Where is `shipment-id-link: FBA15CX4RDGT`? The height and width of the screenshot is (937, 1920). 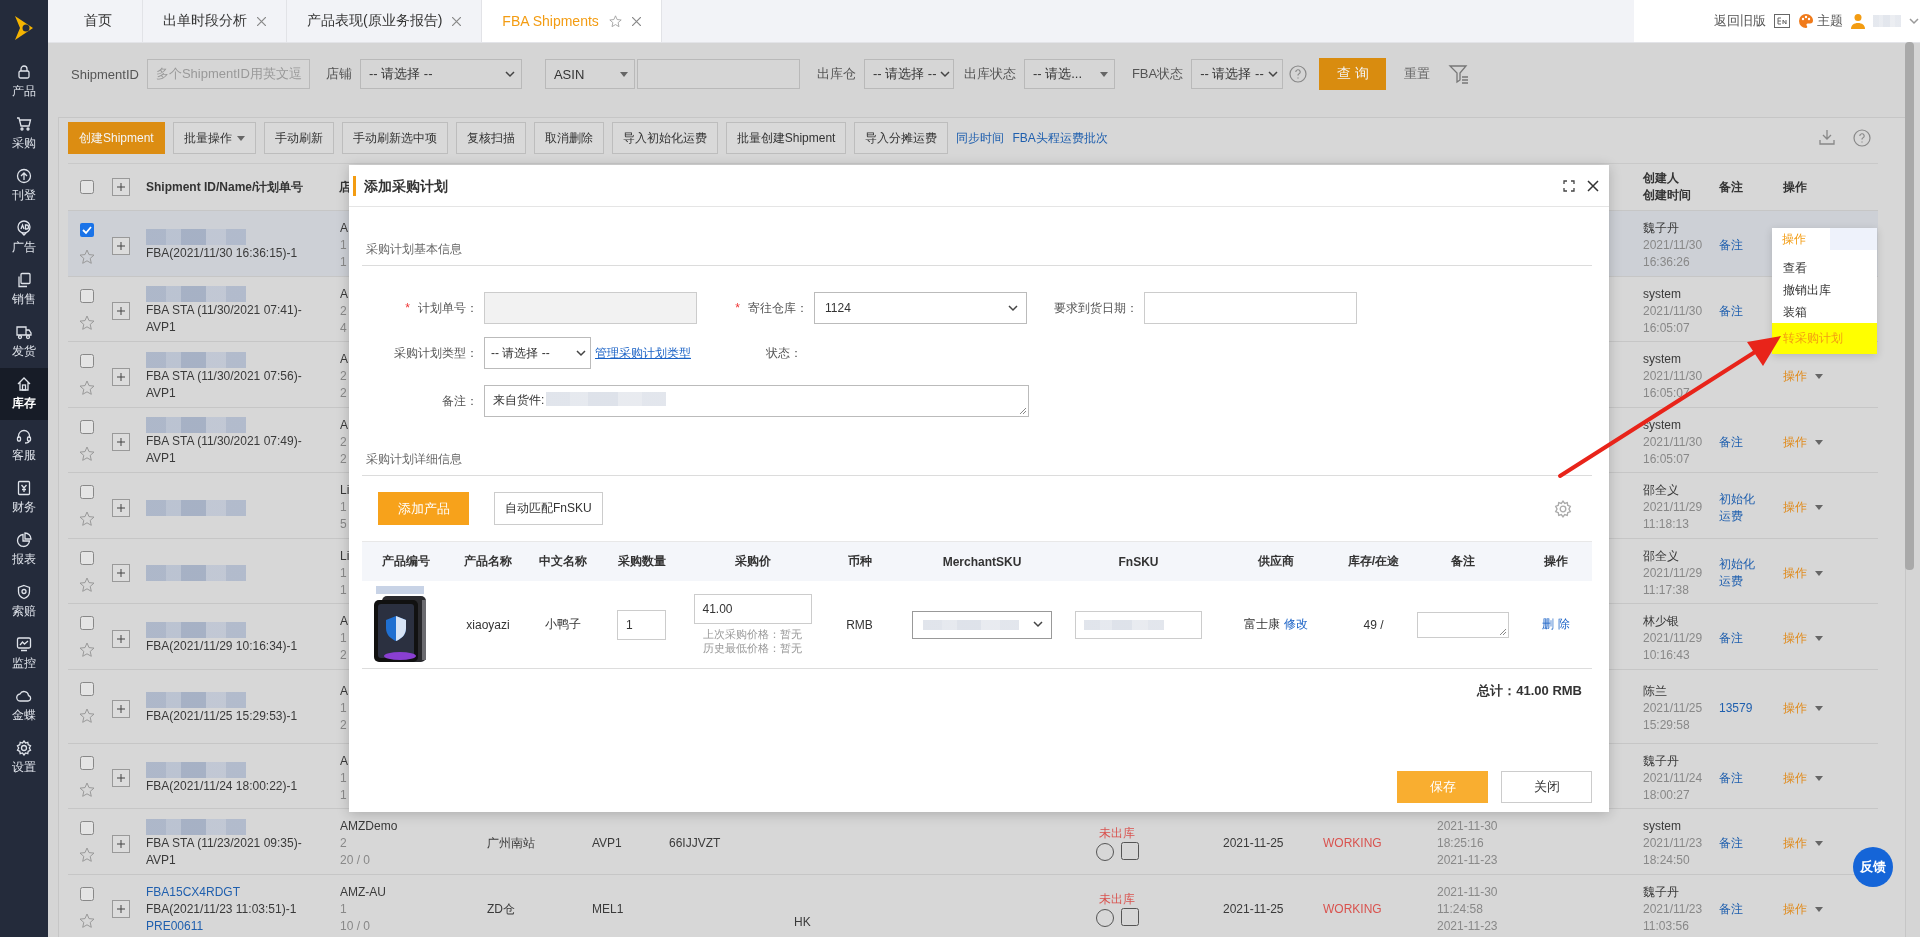
shipment-id-link: FBA15CX4RDGT is located at coordinates (193, 892).